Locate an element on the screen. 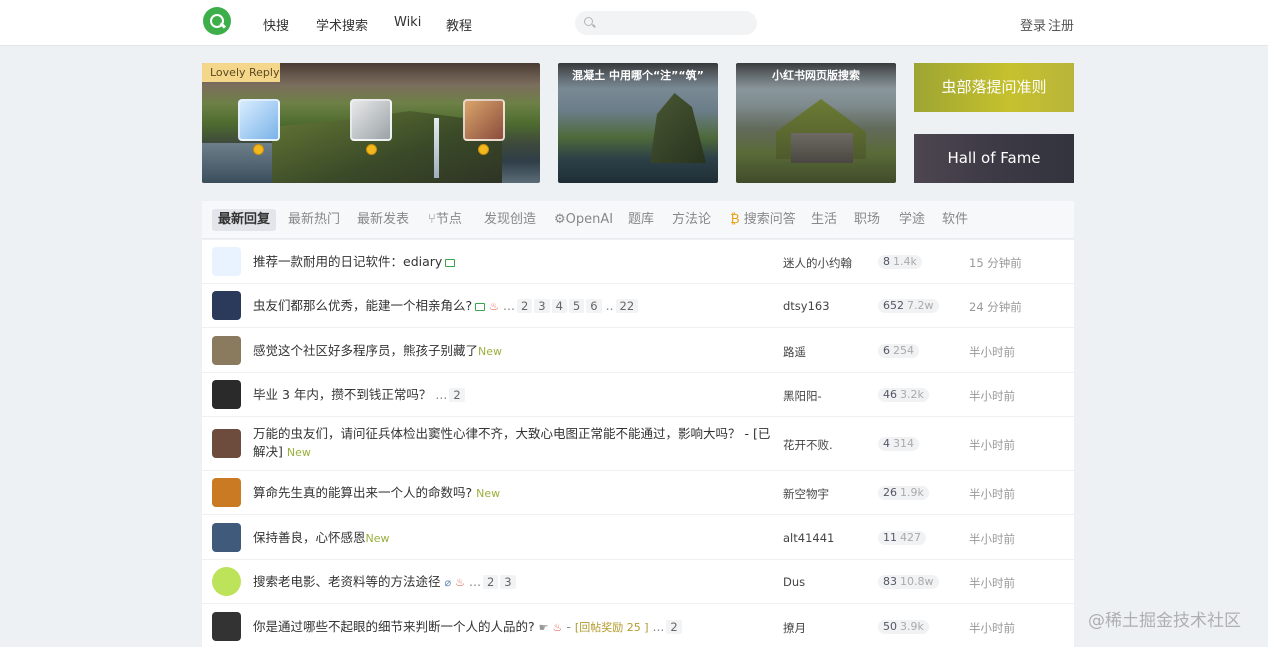 The width and height of the screenshot is (1268, 647). thread-author: 路遥 is located at coordinates (794, 352).